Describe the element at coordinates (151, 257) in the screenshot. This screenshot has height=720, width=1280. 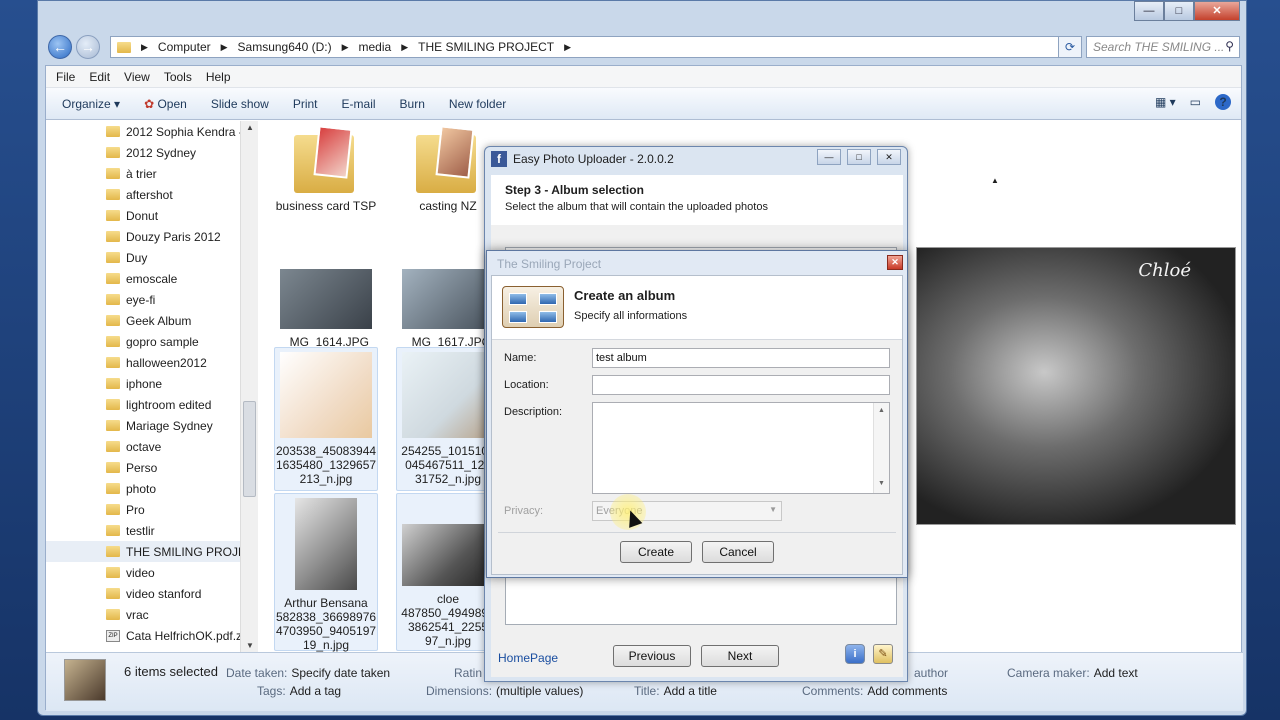
I see `sidebar-item: Duy` at that location.